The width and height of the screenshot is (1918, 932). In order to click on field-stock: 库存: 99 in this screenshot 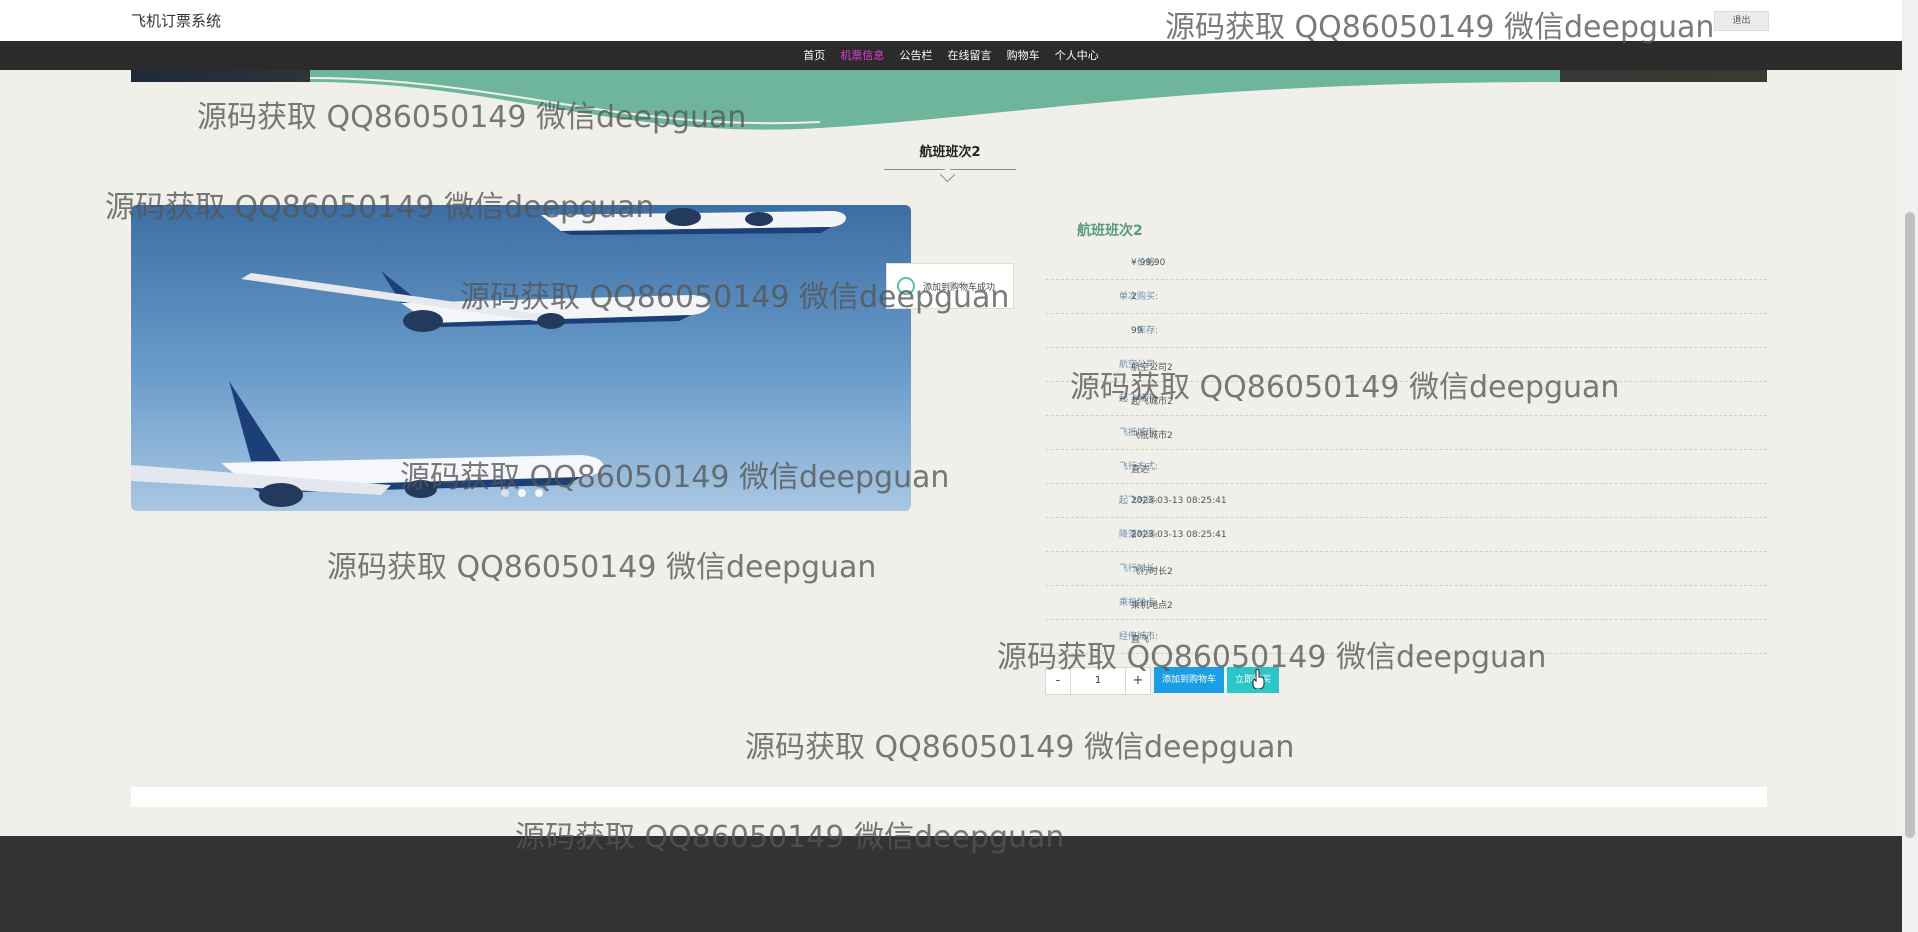, I will do `click(1406, 330)`.